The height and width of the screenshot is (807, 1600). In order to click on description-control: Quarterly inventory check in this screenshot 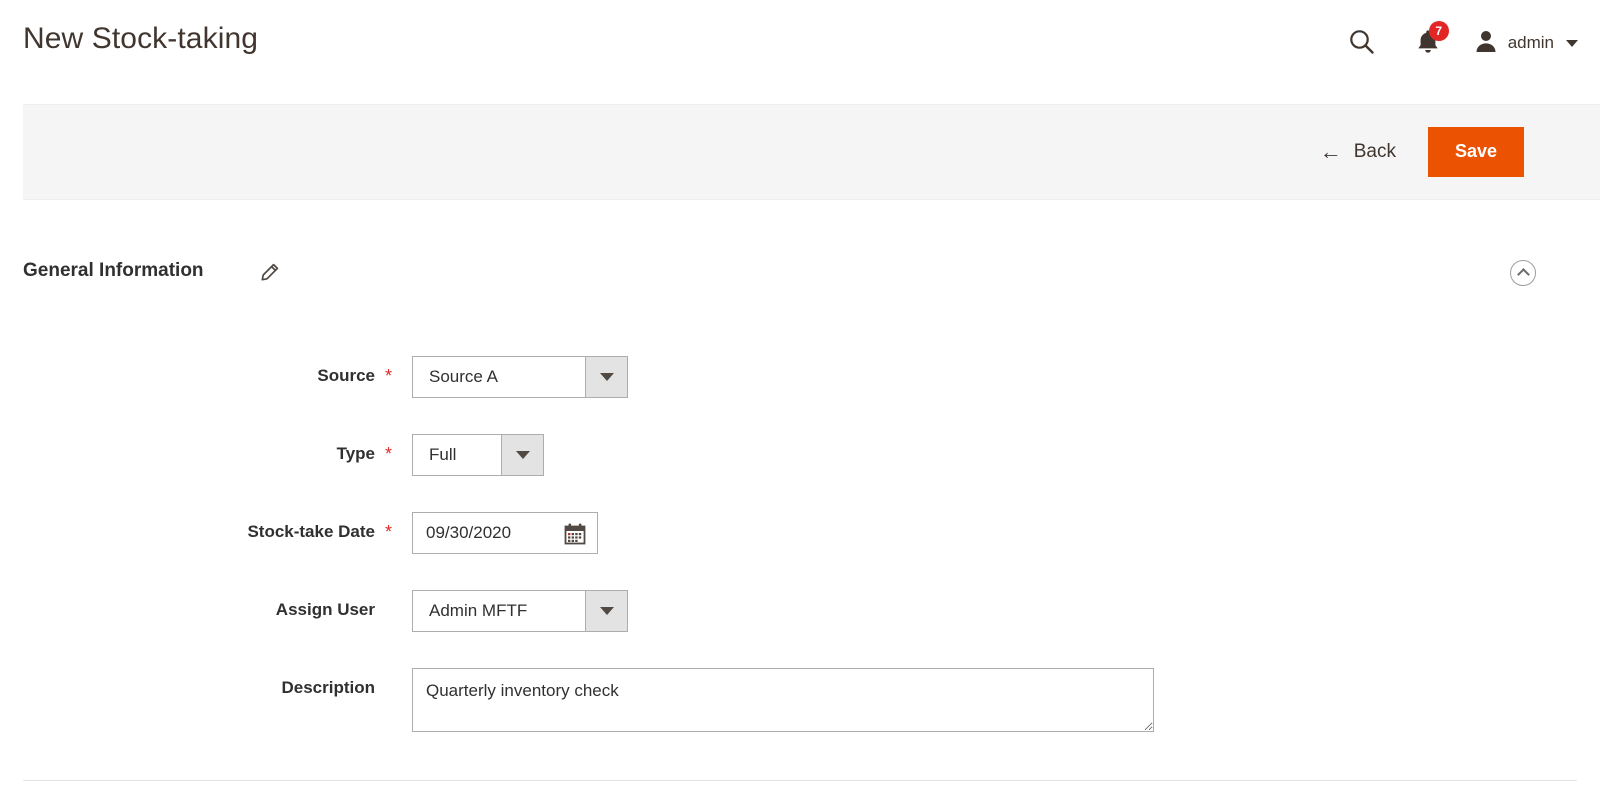, I will do `click(783, 702)`.